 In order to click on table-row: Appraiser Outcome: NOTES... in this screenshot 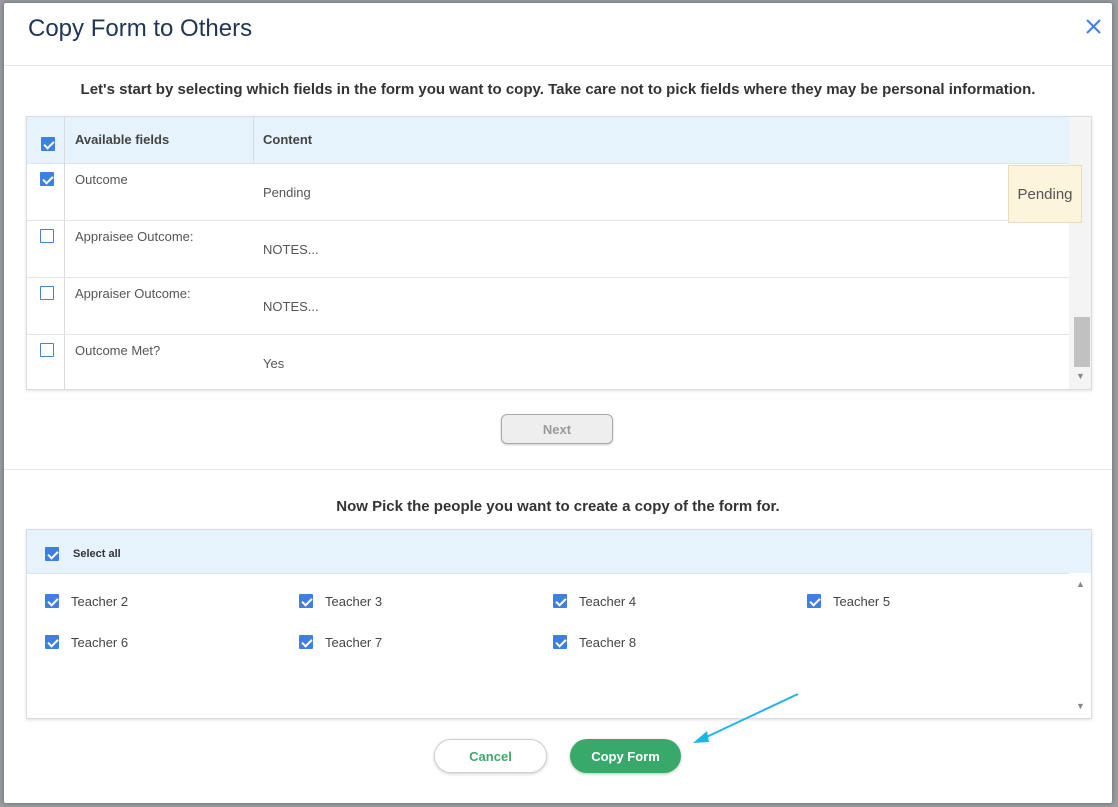, I will do `click(548, 306)`.